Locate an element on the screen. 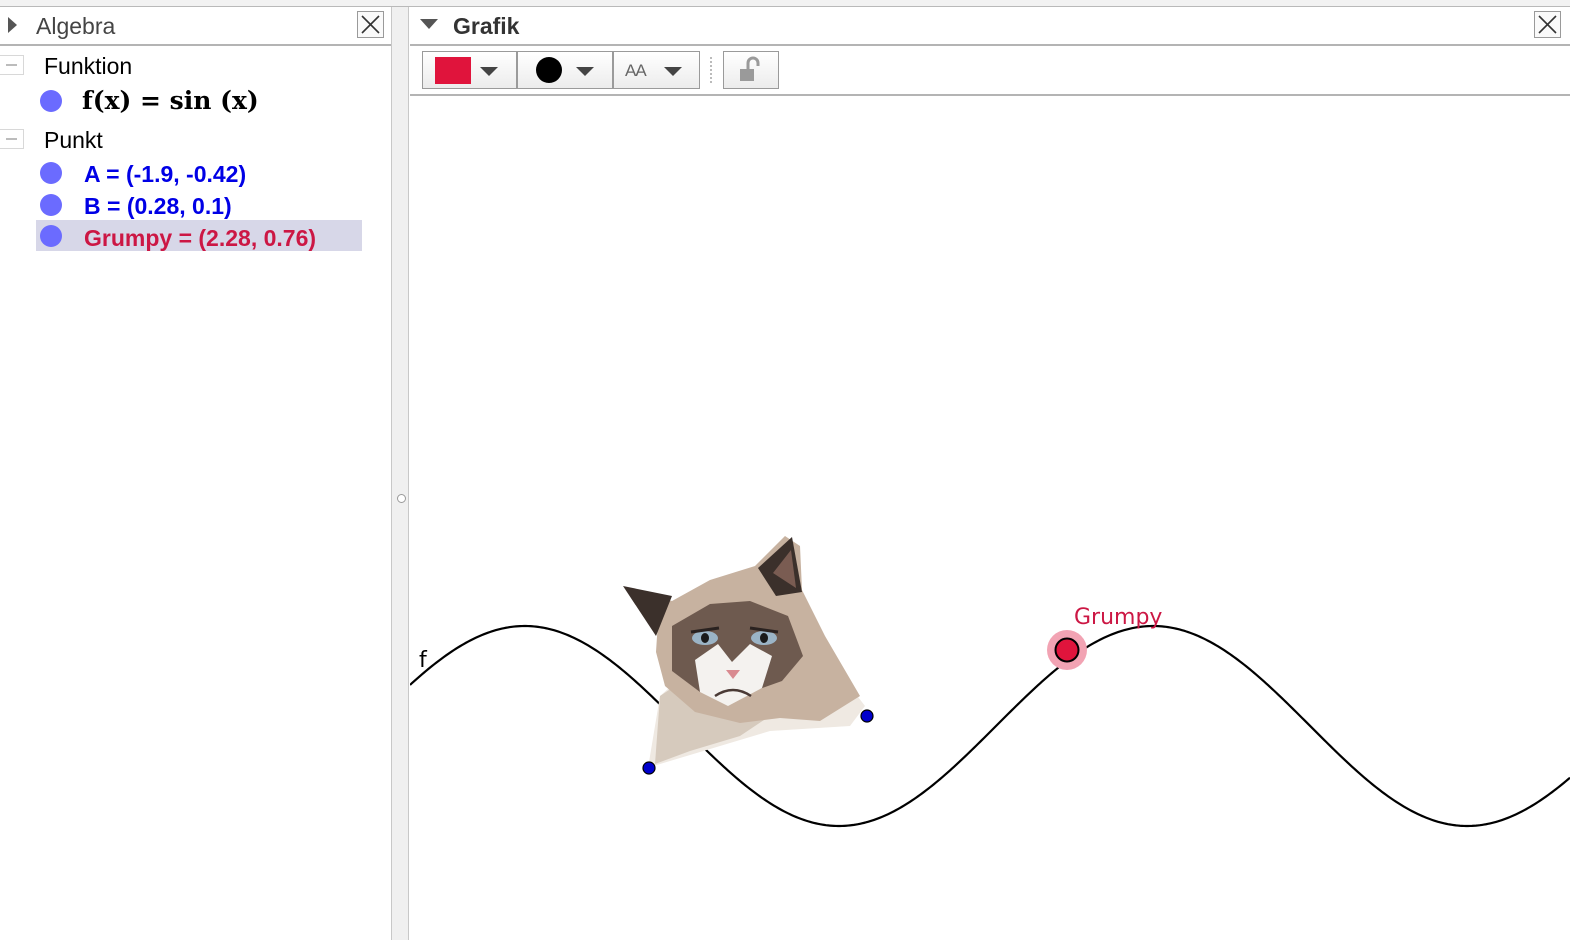 Image resolution: width=1570 pixels, height=940 pixels. label-style-text: AA is located at coordinates (636, 70).